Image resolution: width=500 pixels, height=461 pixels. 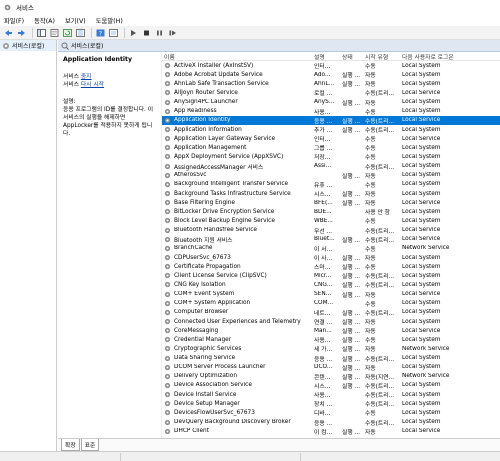 I want to click on column-header-startup-type: 시작 유형, so click(x=381, y=56).